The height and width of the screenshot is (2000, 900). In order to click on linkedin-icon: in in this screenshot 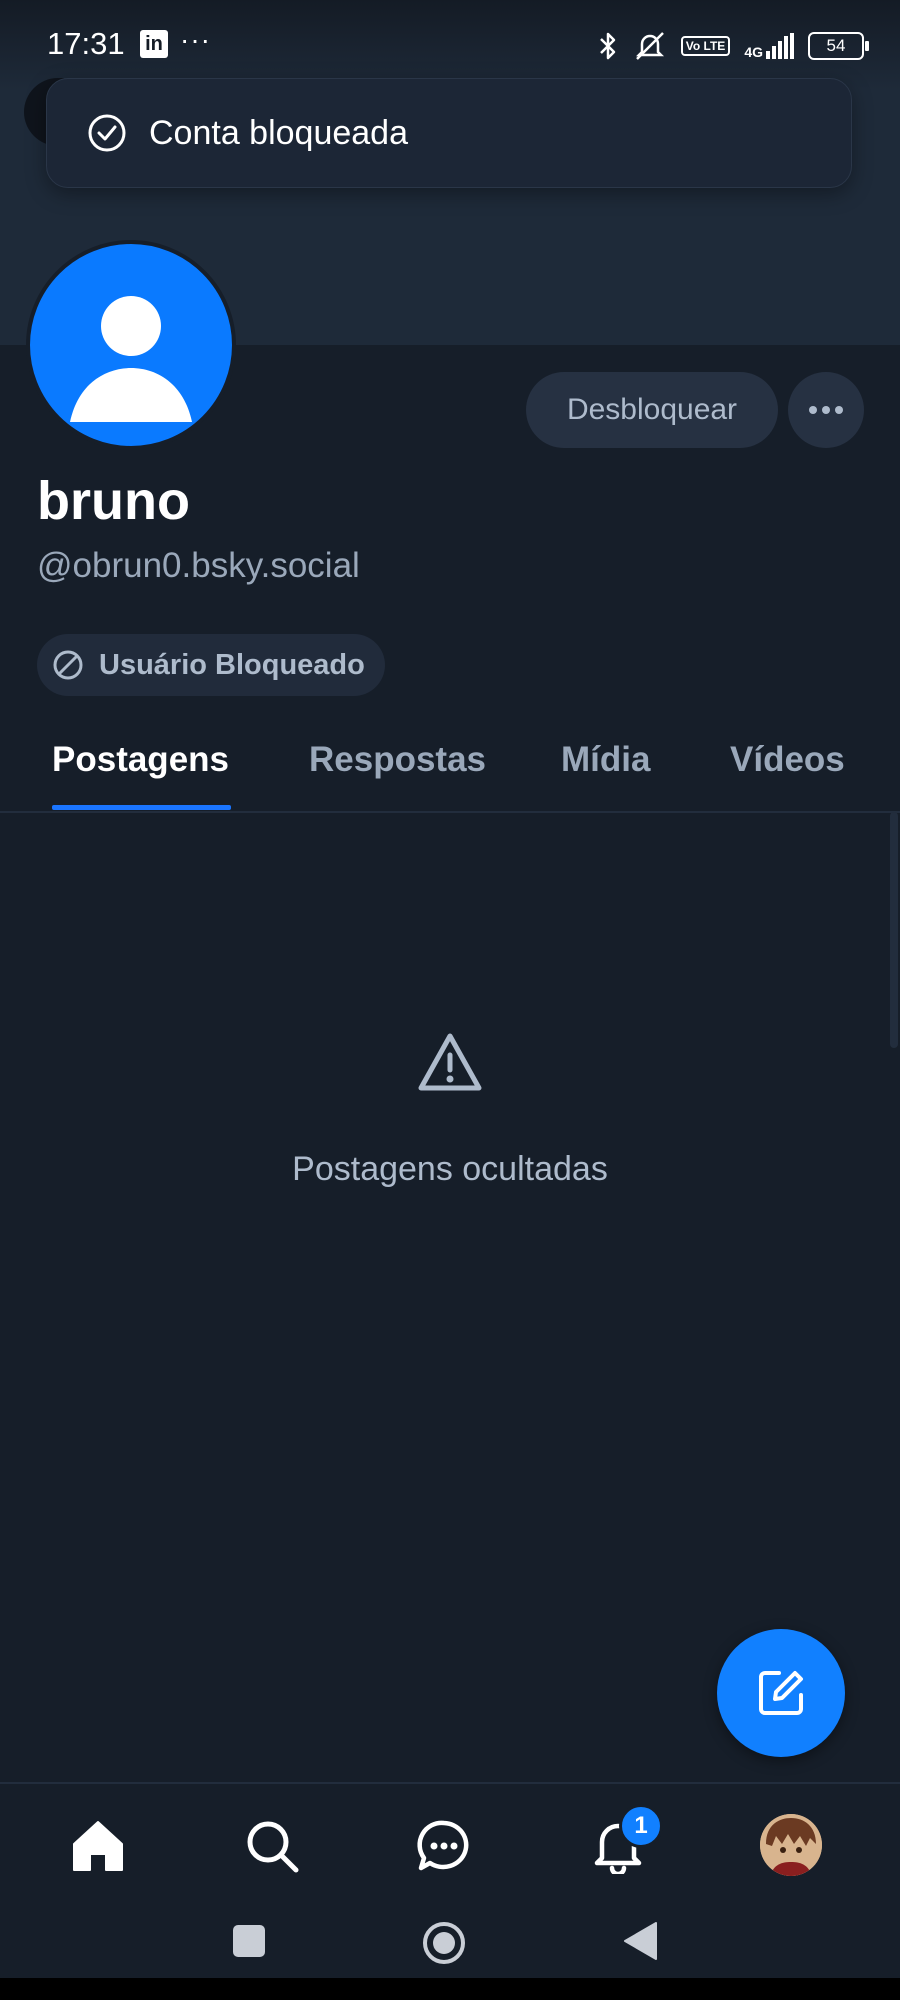, I will do `click(154, 44)`.